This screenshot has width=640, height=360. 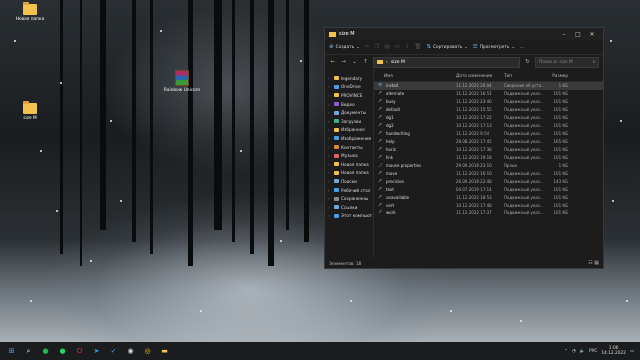 What do you see at coordinates (415, 75) in the screenshot?
I see `column-header-name: Имя` at bounding box center [415, 75].